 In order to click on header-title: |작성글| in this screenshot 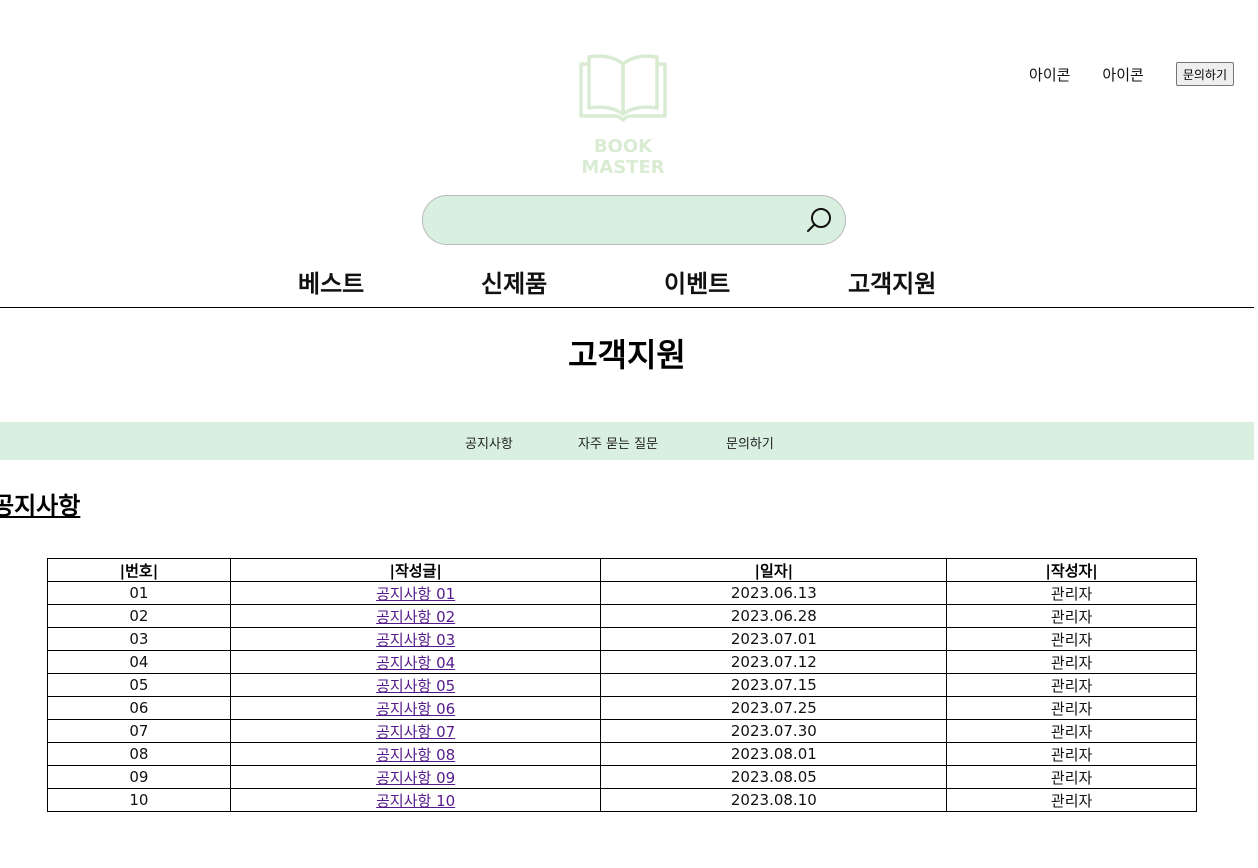, I will do `click(415, 570)`.